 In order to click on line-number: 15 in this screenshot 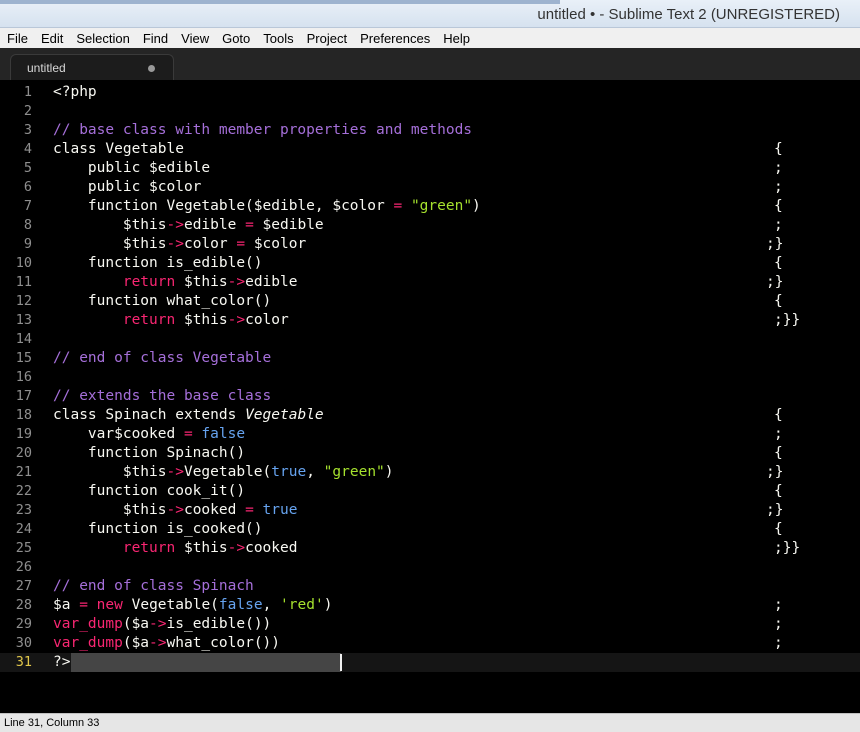, I will do `click(23, 358)`.